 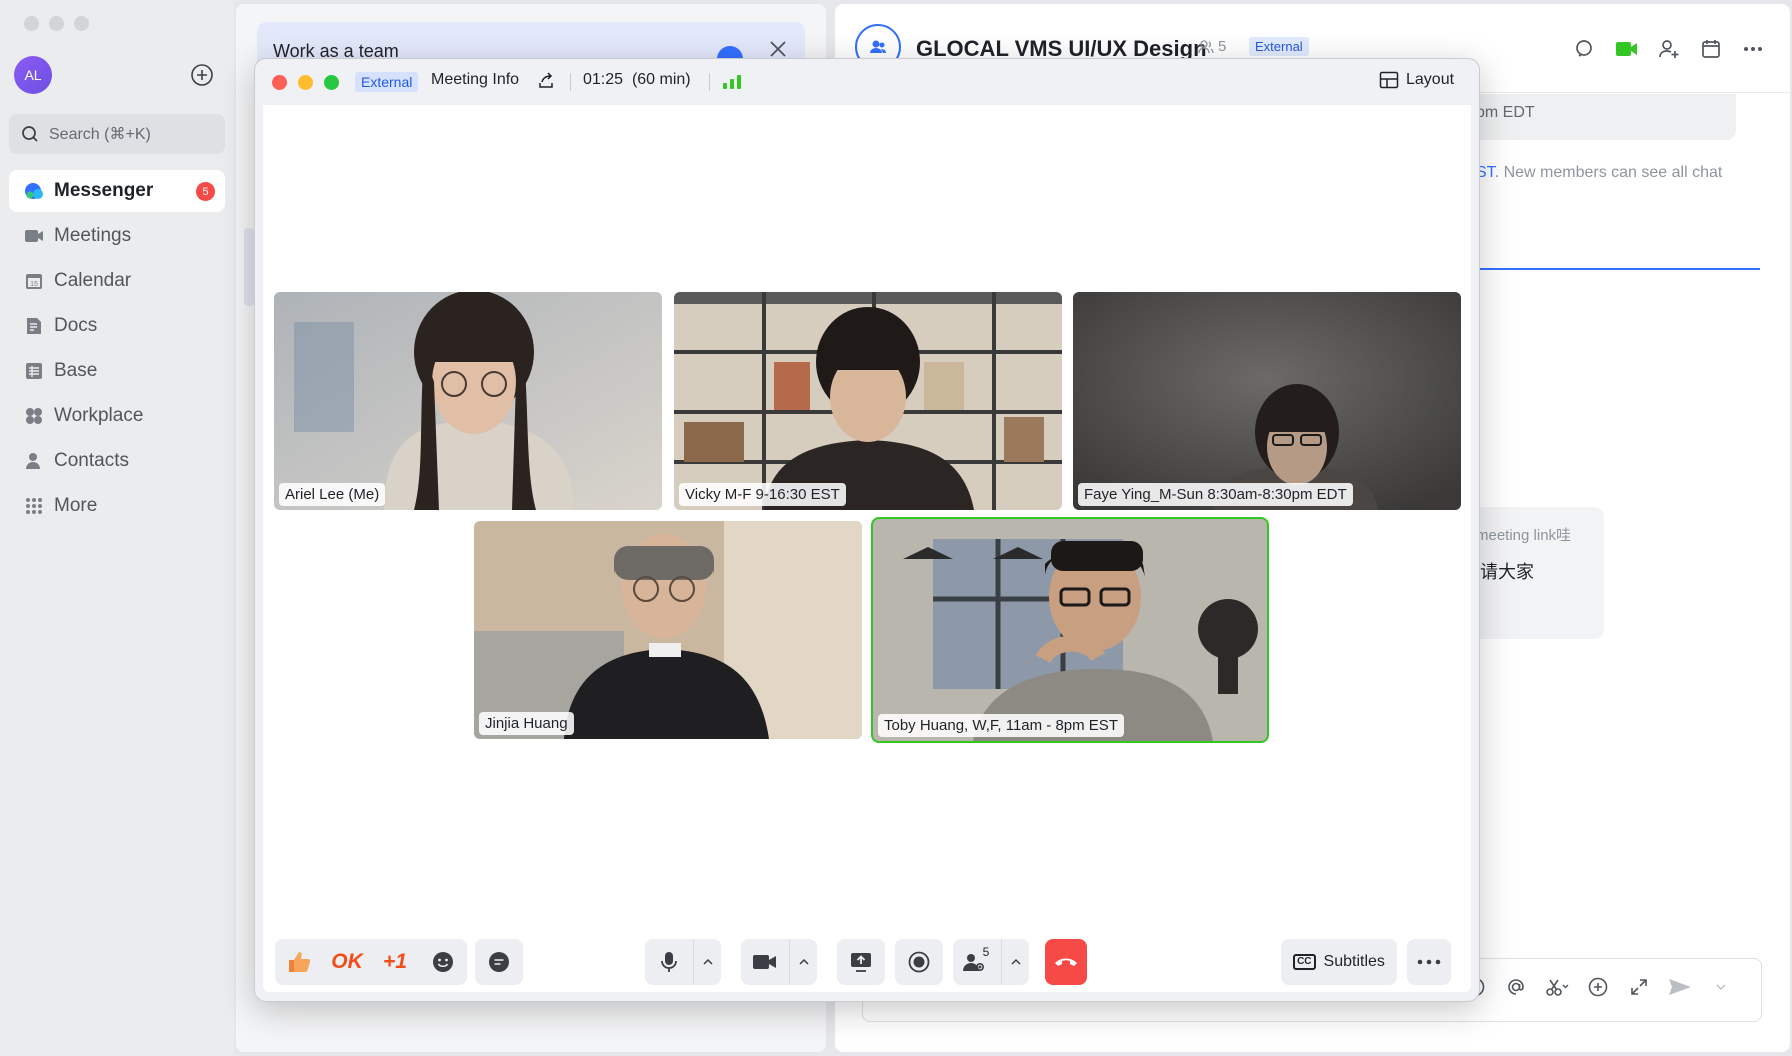 I want to click on docs-icon, so click(x=34, y=326).